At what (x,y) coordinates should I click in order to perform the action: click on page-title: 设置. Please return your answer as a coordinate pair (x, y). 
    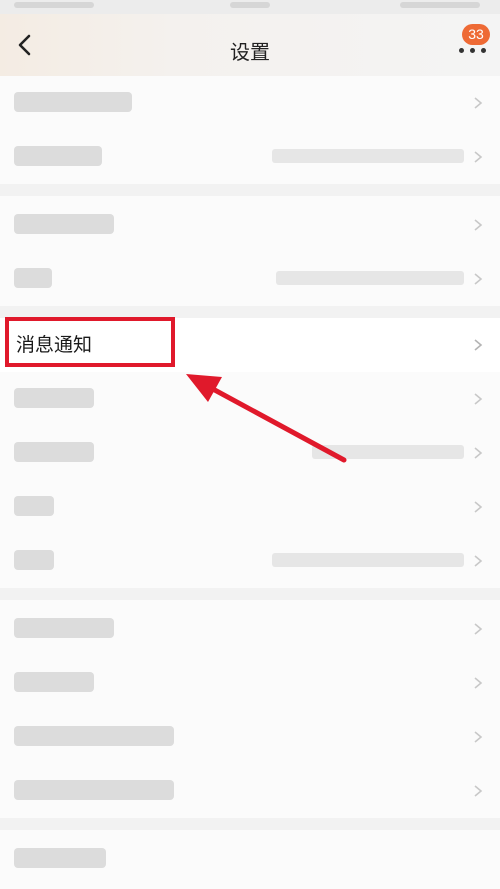
    Looking at the image, I should click on (250, 52).